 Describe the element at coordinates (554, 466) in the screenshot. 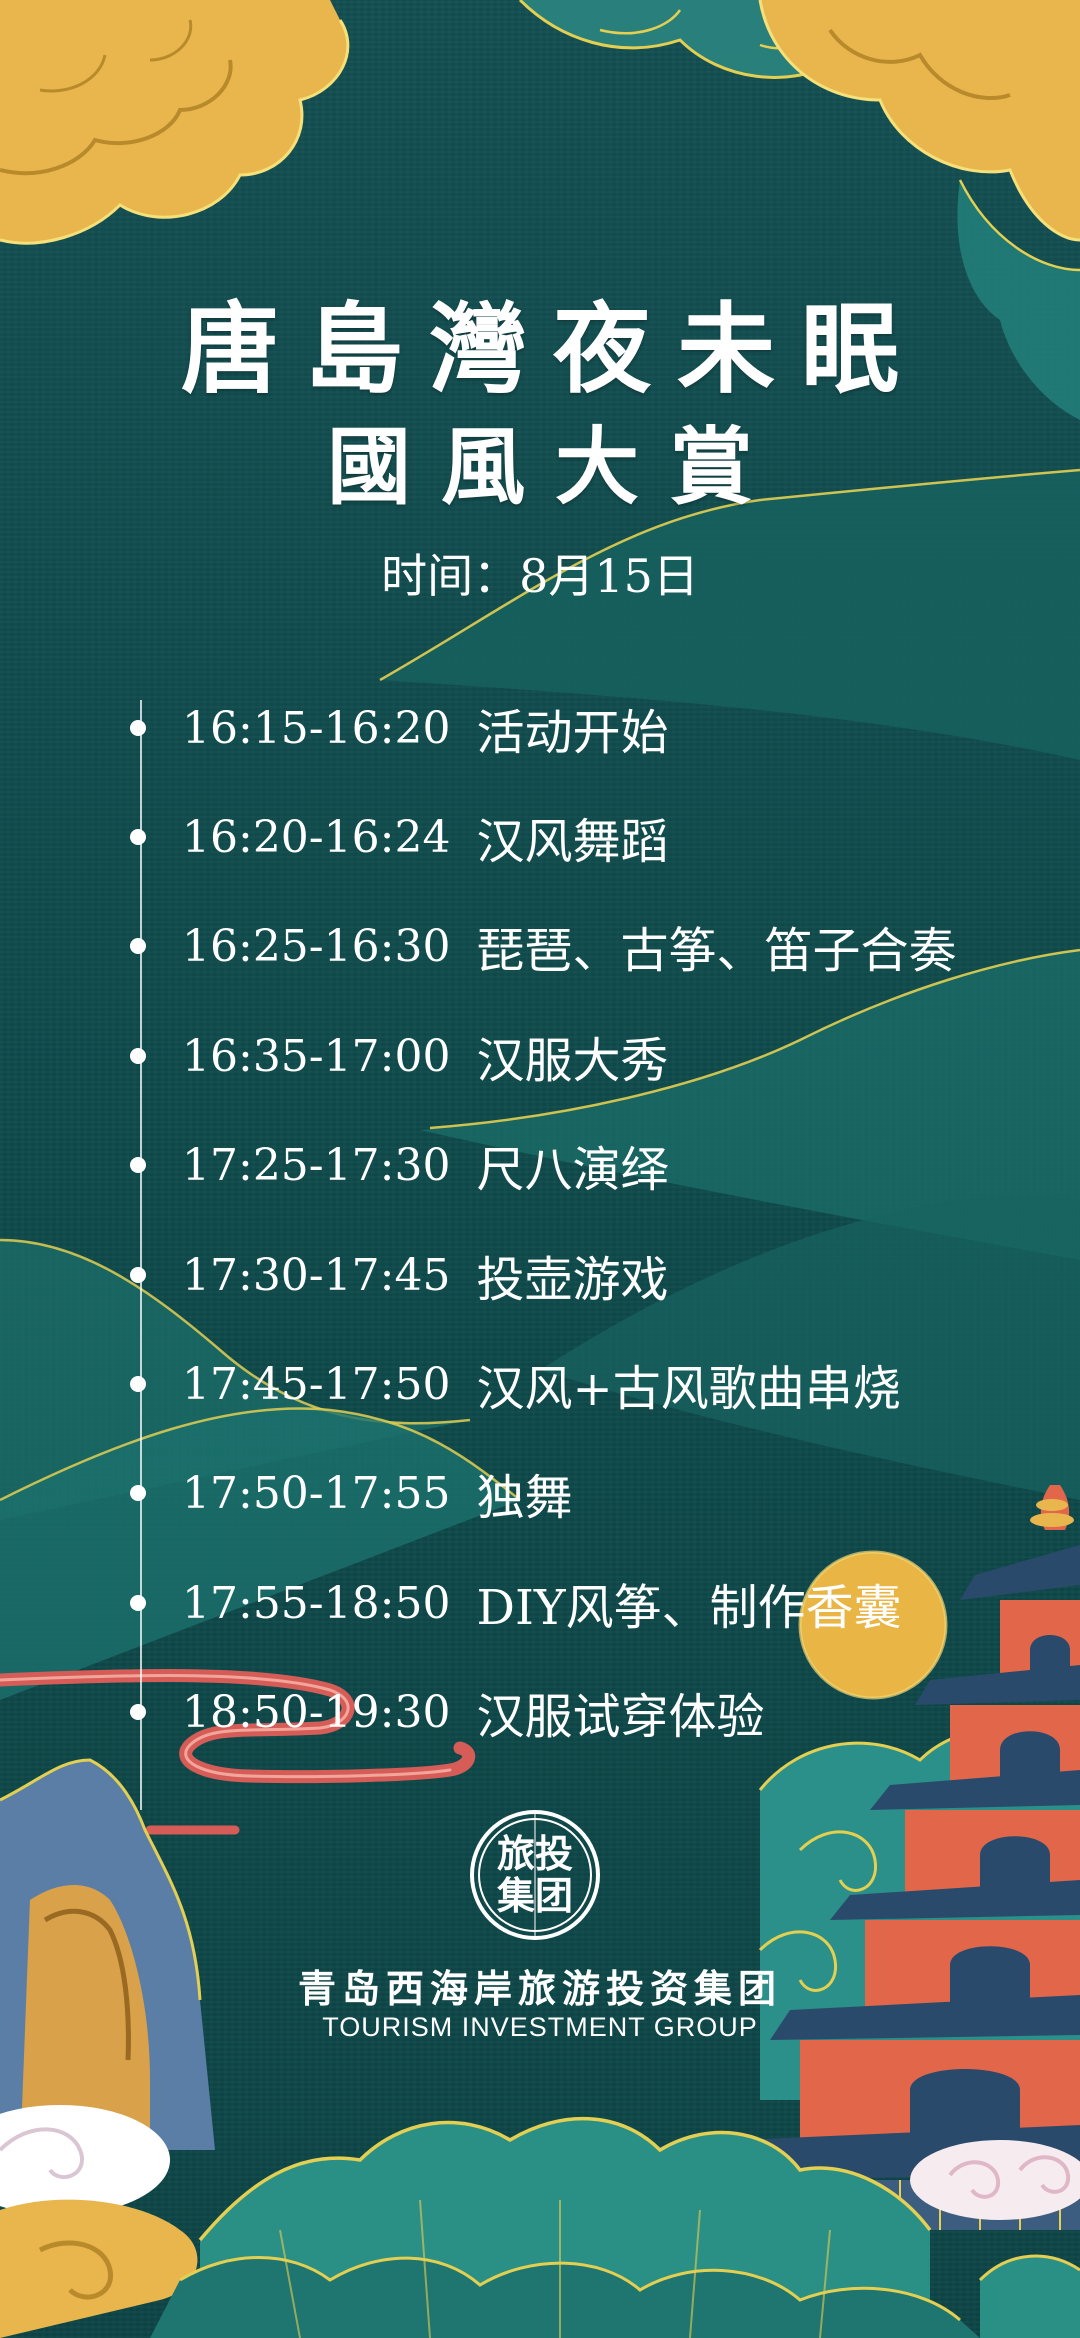

I see `event-subtitle: 國風大賞` at that location.